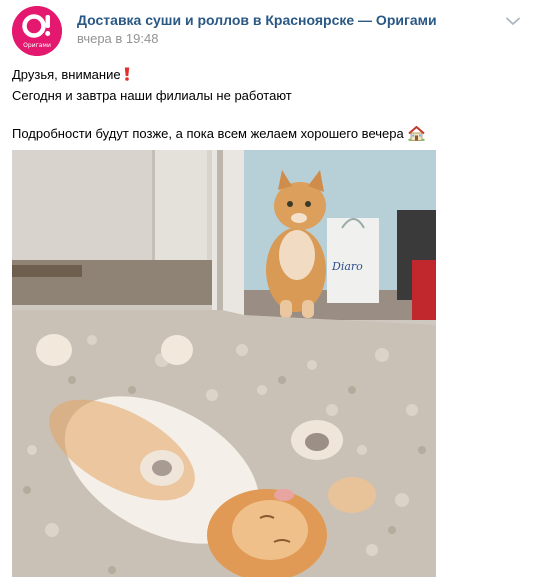  What do you see at coordinates (37, 31) in the screenshot?
I see `community-avatar: Оригами` at bounding box center [37, 31].